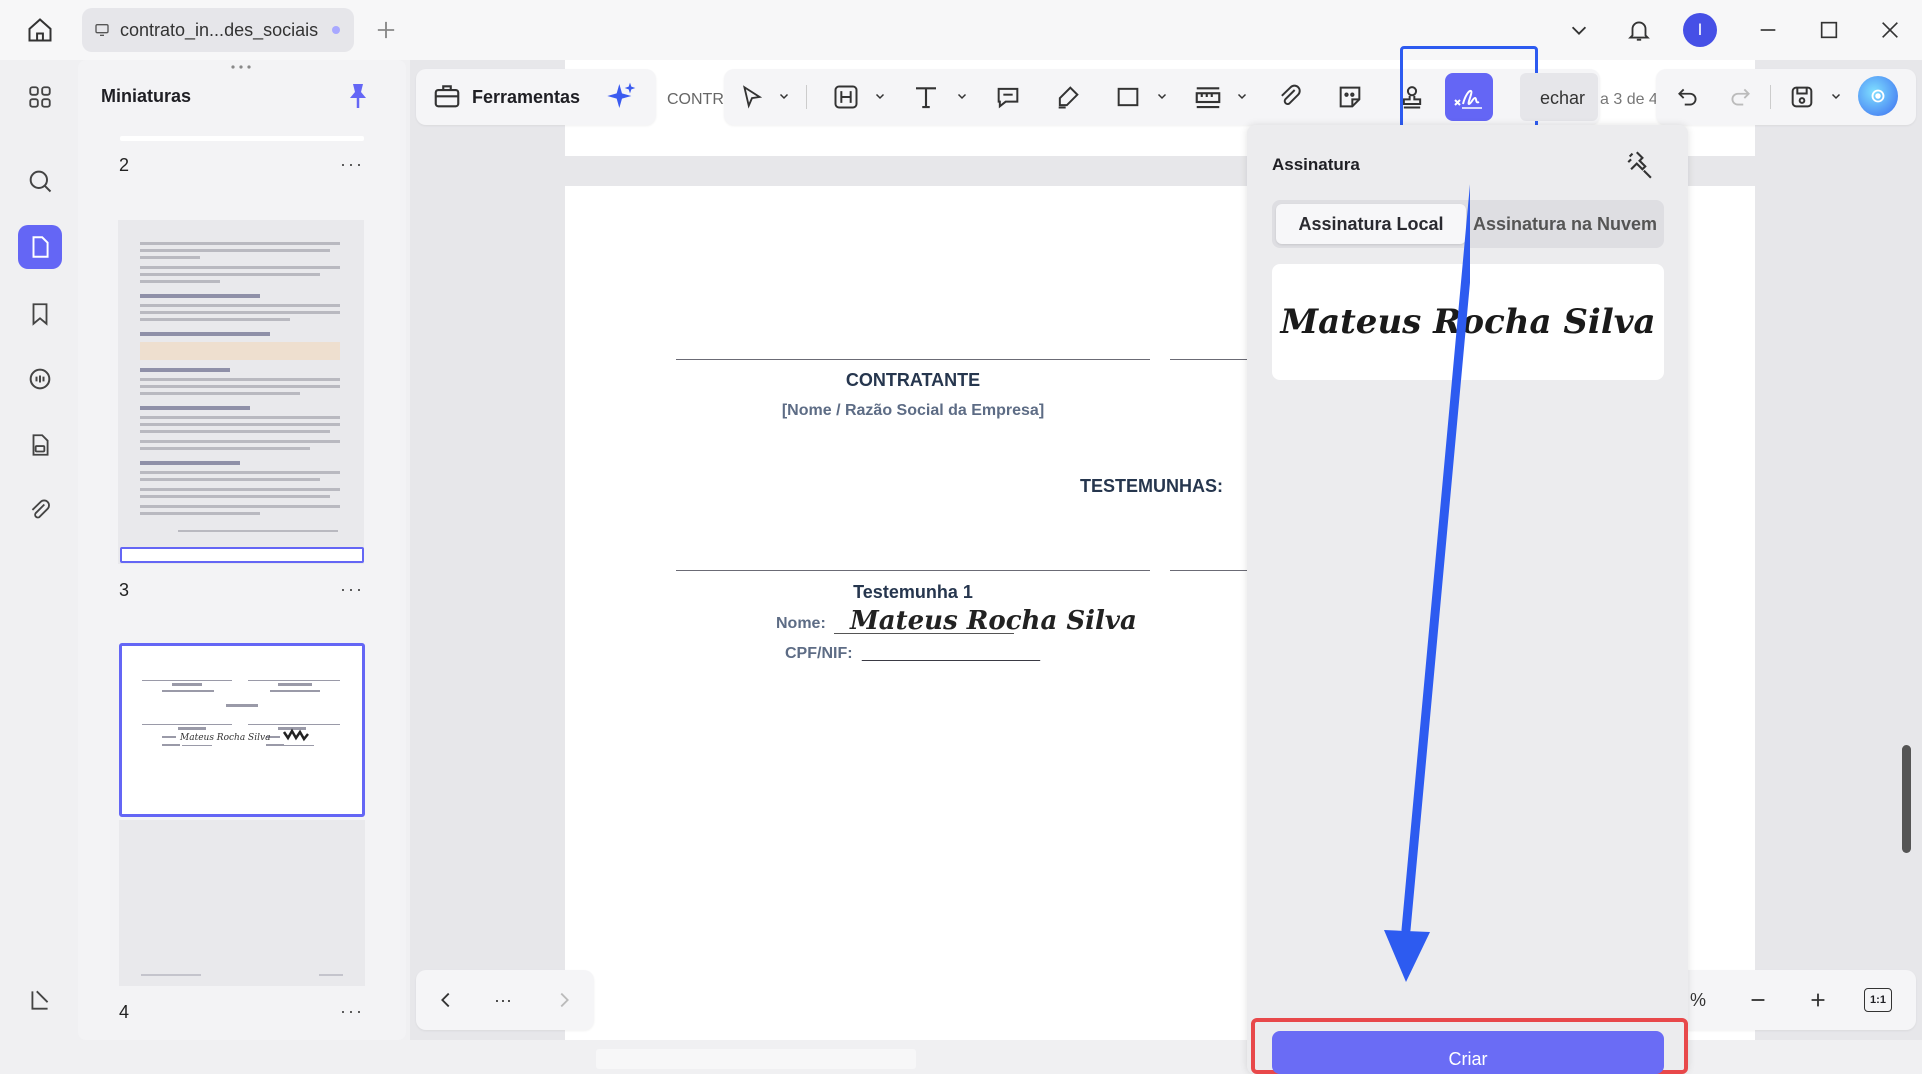 The width and height of the screenshot is (1922, 1074). I want to click on actual-size-button: 1:1, so click(1878, 1000).